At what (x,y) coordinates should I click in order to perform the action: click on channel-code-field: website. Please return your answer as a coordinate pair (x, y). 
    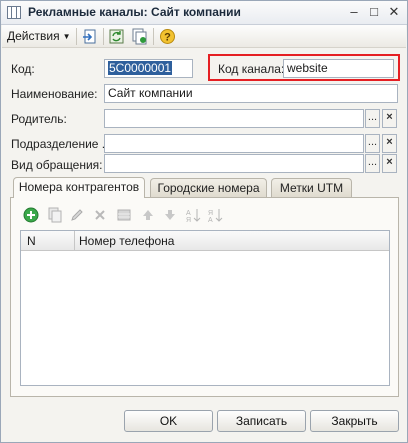
    Looking at the image, I should click on (338, 68).